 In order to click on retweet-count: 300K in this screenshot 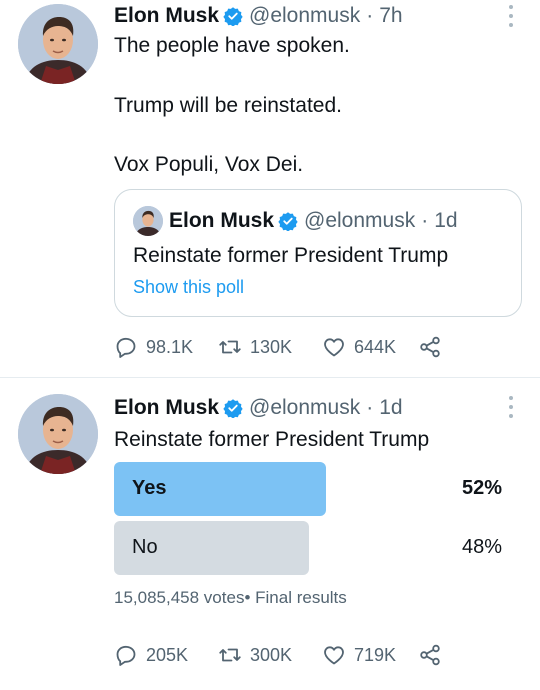, I will do `click(271, 654)`.